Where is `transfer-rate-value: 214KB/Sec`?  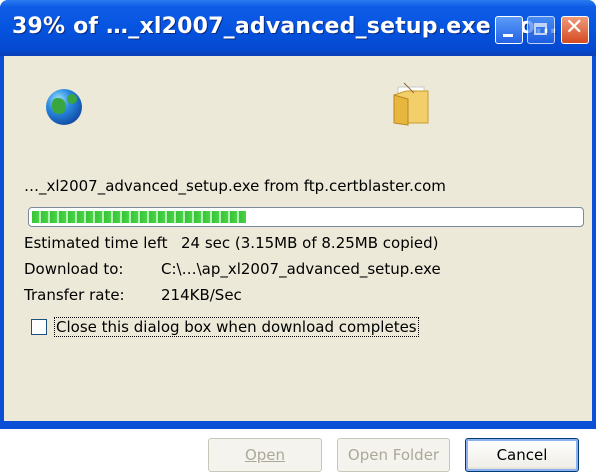
transfer-rate-value: 214KB/Sec is located at coordinates (201, 295).